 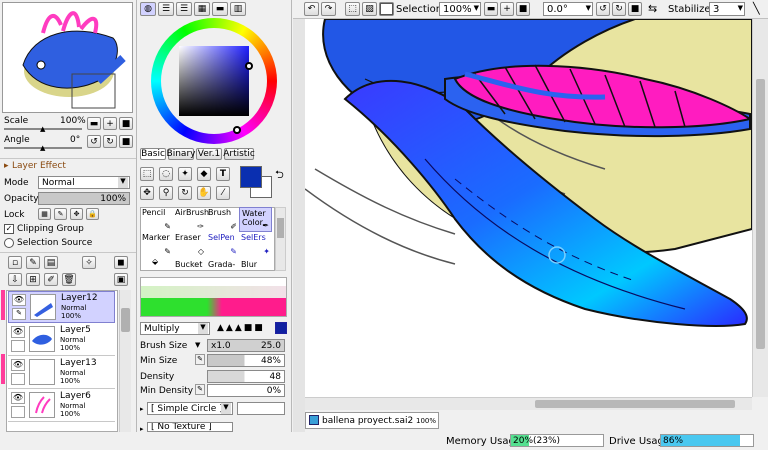 What do you see at coordinates (279, 175) in the screenshot?
I see `swap-colors-icon: ⮌` at bounding box center [279, 175].